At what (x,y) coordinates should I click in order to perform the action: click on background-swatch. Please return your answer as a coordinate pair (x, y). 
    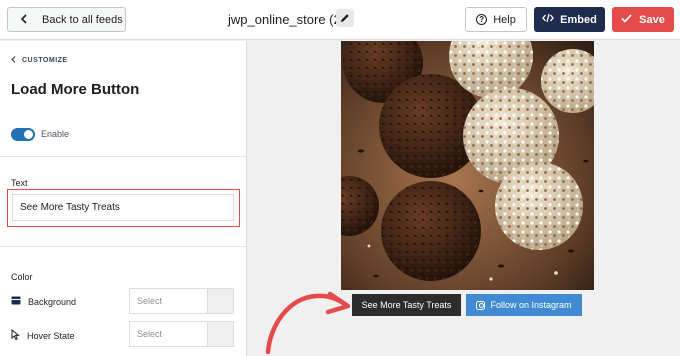
    Looking at the image, I should click on (220, 301).